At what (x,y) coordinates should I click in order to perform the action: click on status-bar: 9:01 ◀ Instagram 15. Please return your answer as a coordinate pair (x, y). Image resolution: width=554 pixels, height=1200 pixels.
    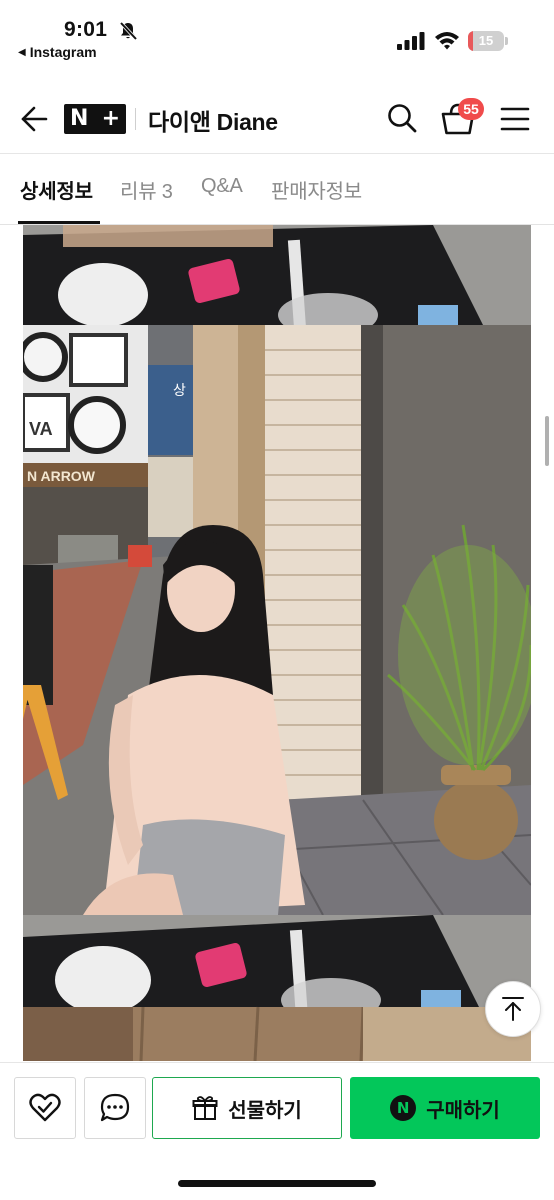
    Looking at the image, I should click on (277, 33).